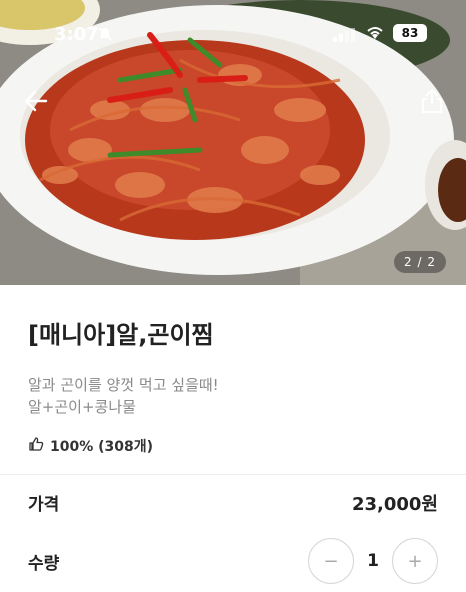  I want to click on product-title: [매니아]알,곤이찜, so click(121, 335).